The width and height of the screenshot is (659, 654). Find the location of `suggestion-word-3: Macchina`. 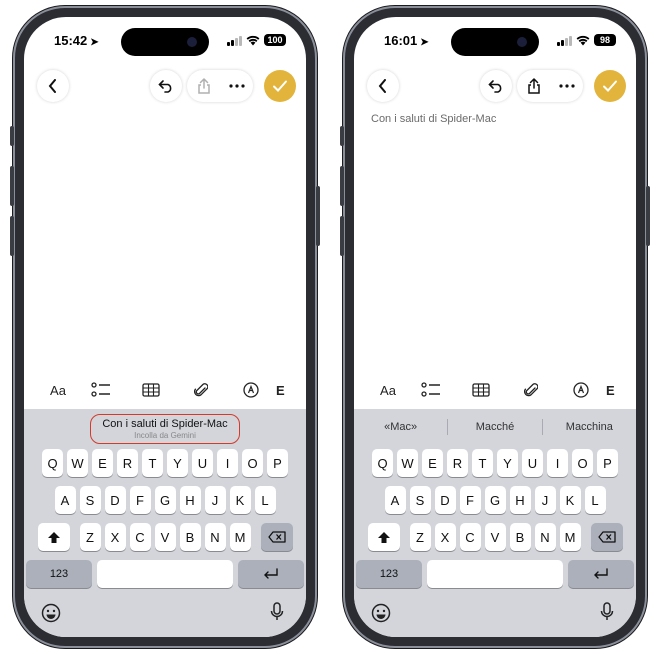

suggestion-word-3: Macchina is located at coordinates (589, 427).